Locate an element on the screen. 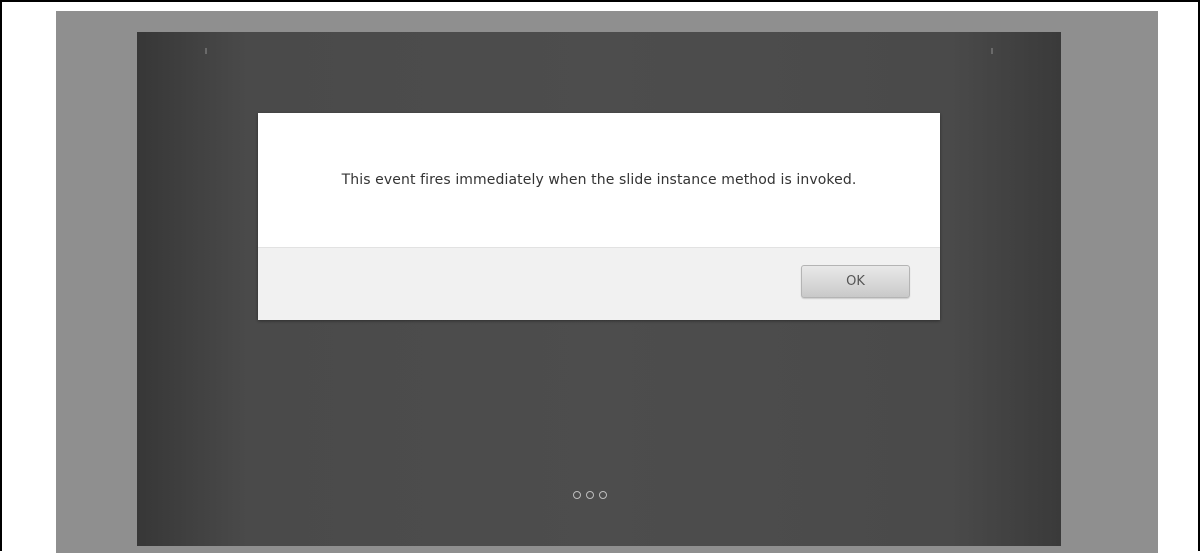 The width and height of the screenshot is (1200, 553). carousel-corner-mark-left is located at coordinates (206, 51).